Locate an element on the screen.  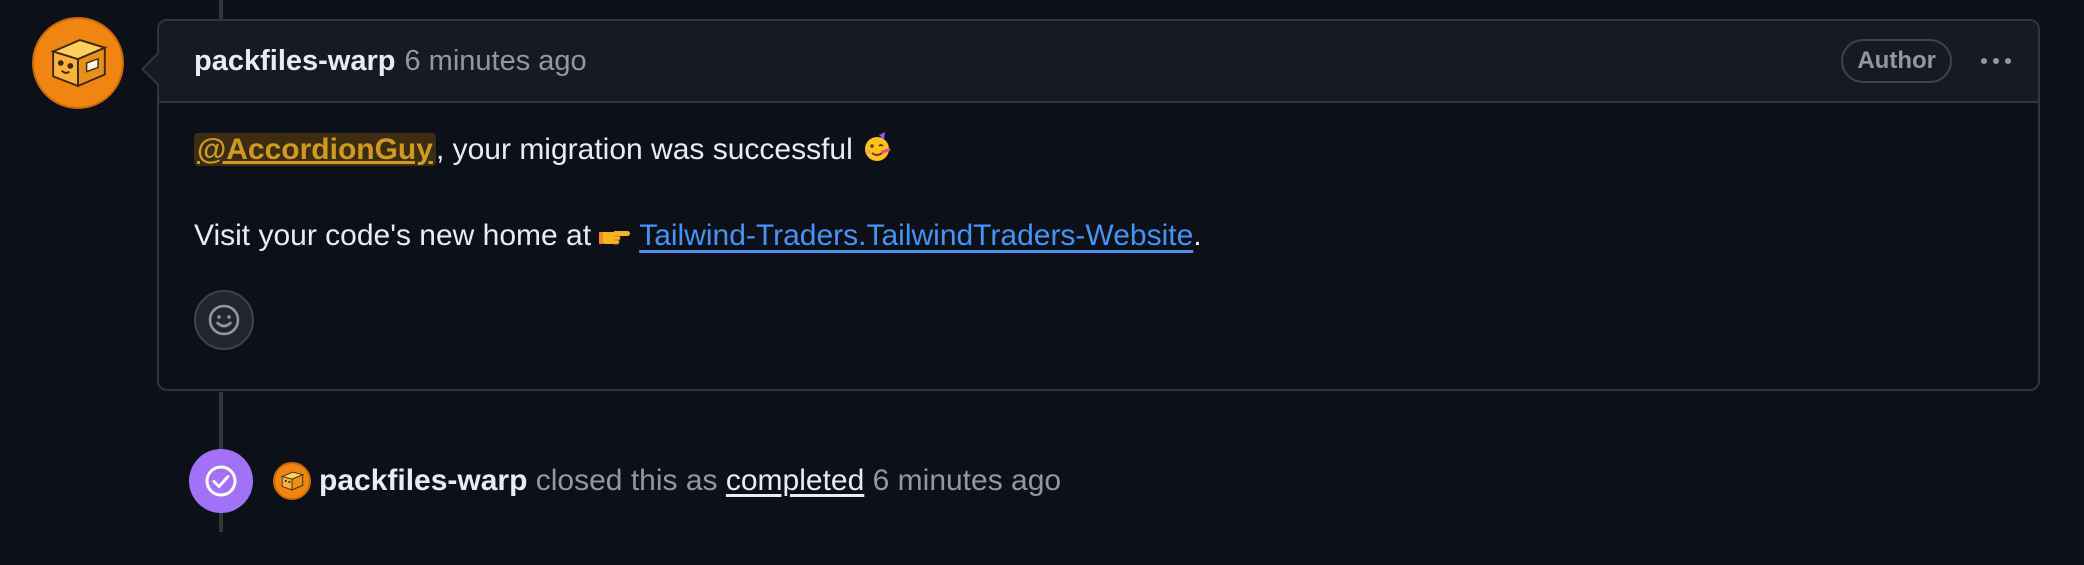
timeline-line is located at coordinates (221, 10).